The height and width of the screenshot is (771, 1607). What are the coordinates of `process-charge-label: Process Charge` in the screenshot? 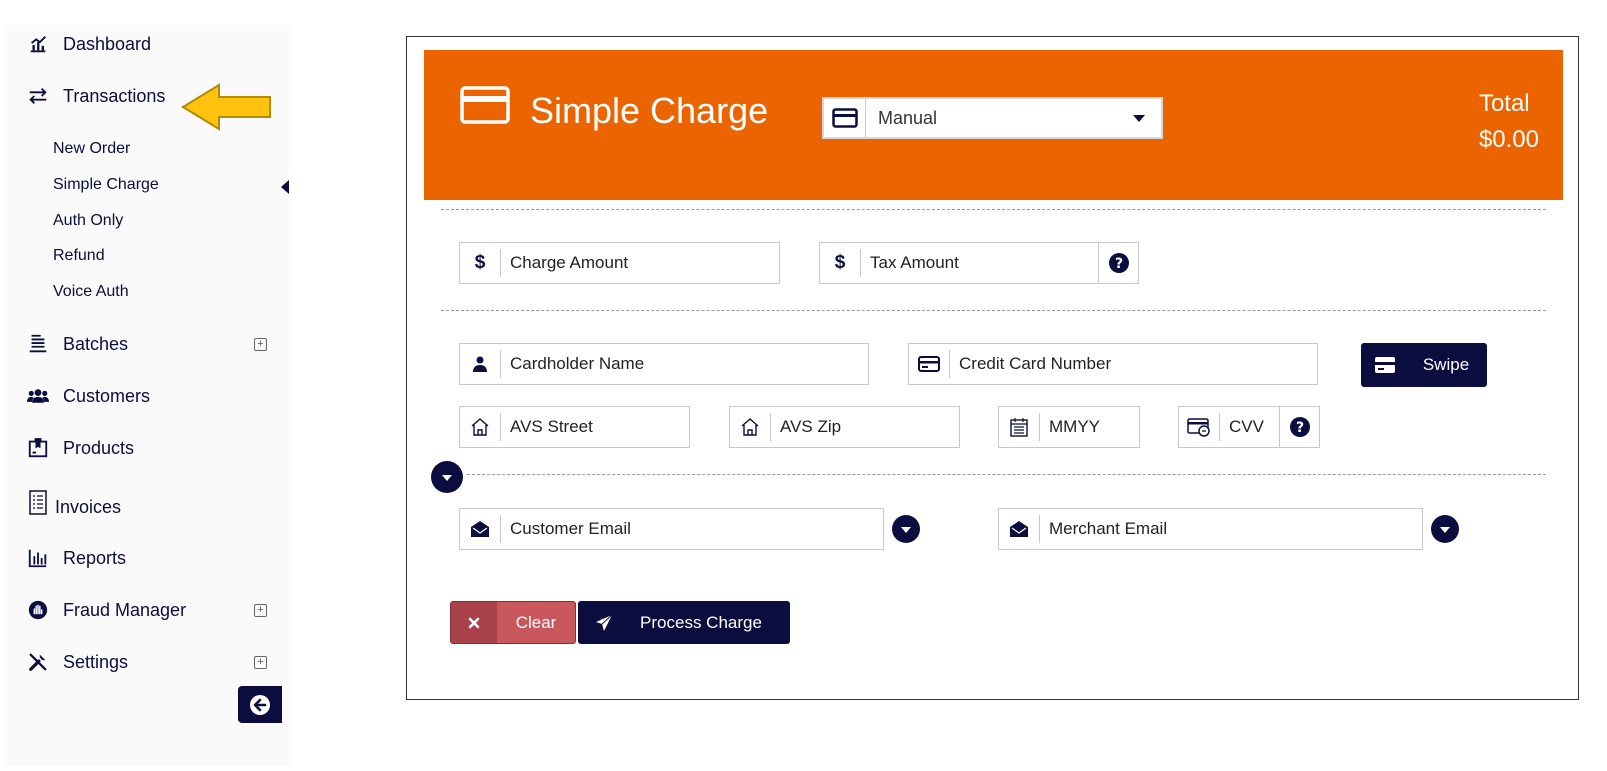 It's located at (701, 622).